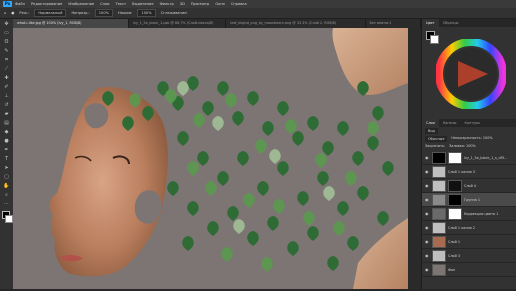 This screenshot has width=516, height=291. Describe the element at coordinates (6, 123) in the screenshot. I see `gradient-tool-icon: ▤` at that location.